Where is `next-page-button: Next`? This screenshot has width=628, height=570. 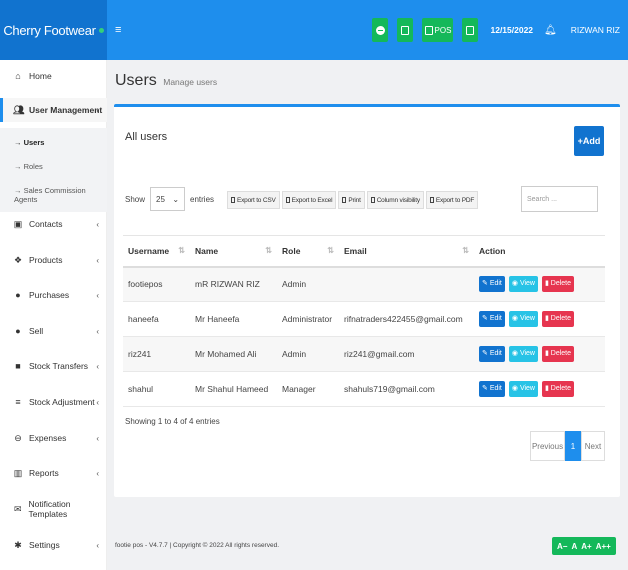
next-page-button: Next is located at coordinates (593, 446).